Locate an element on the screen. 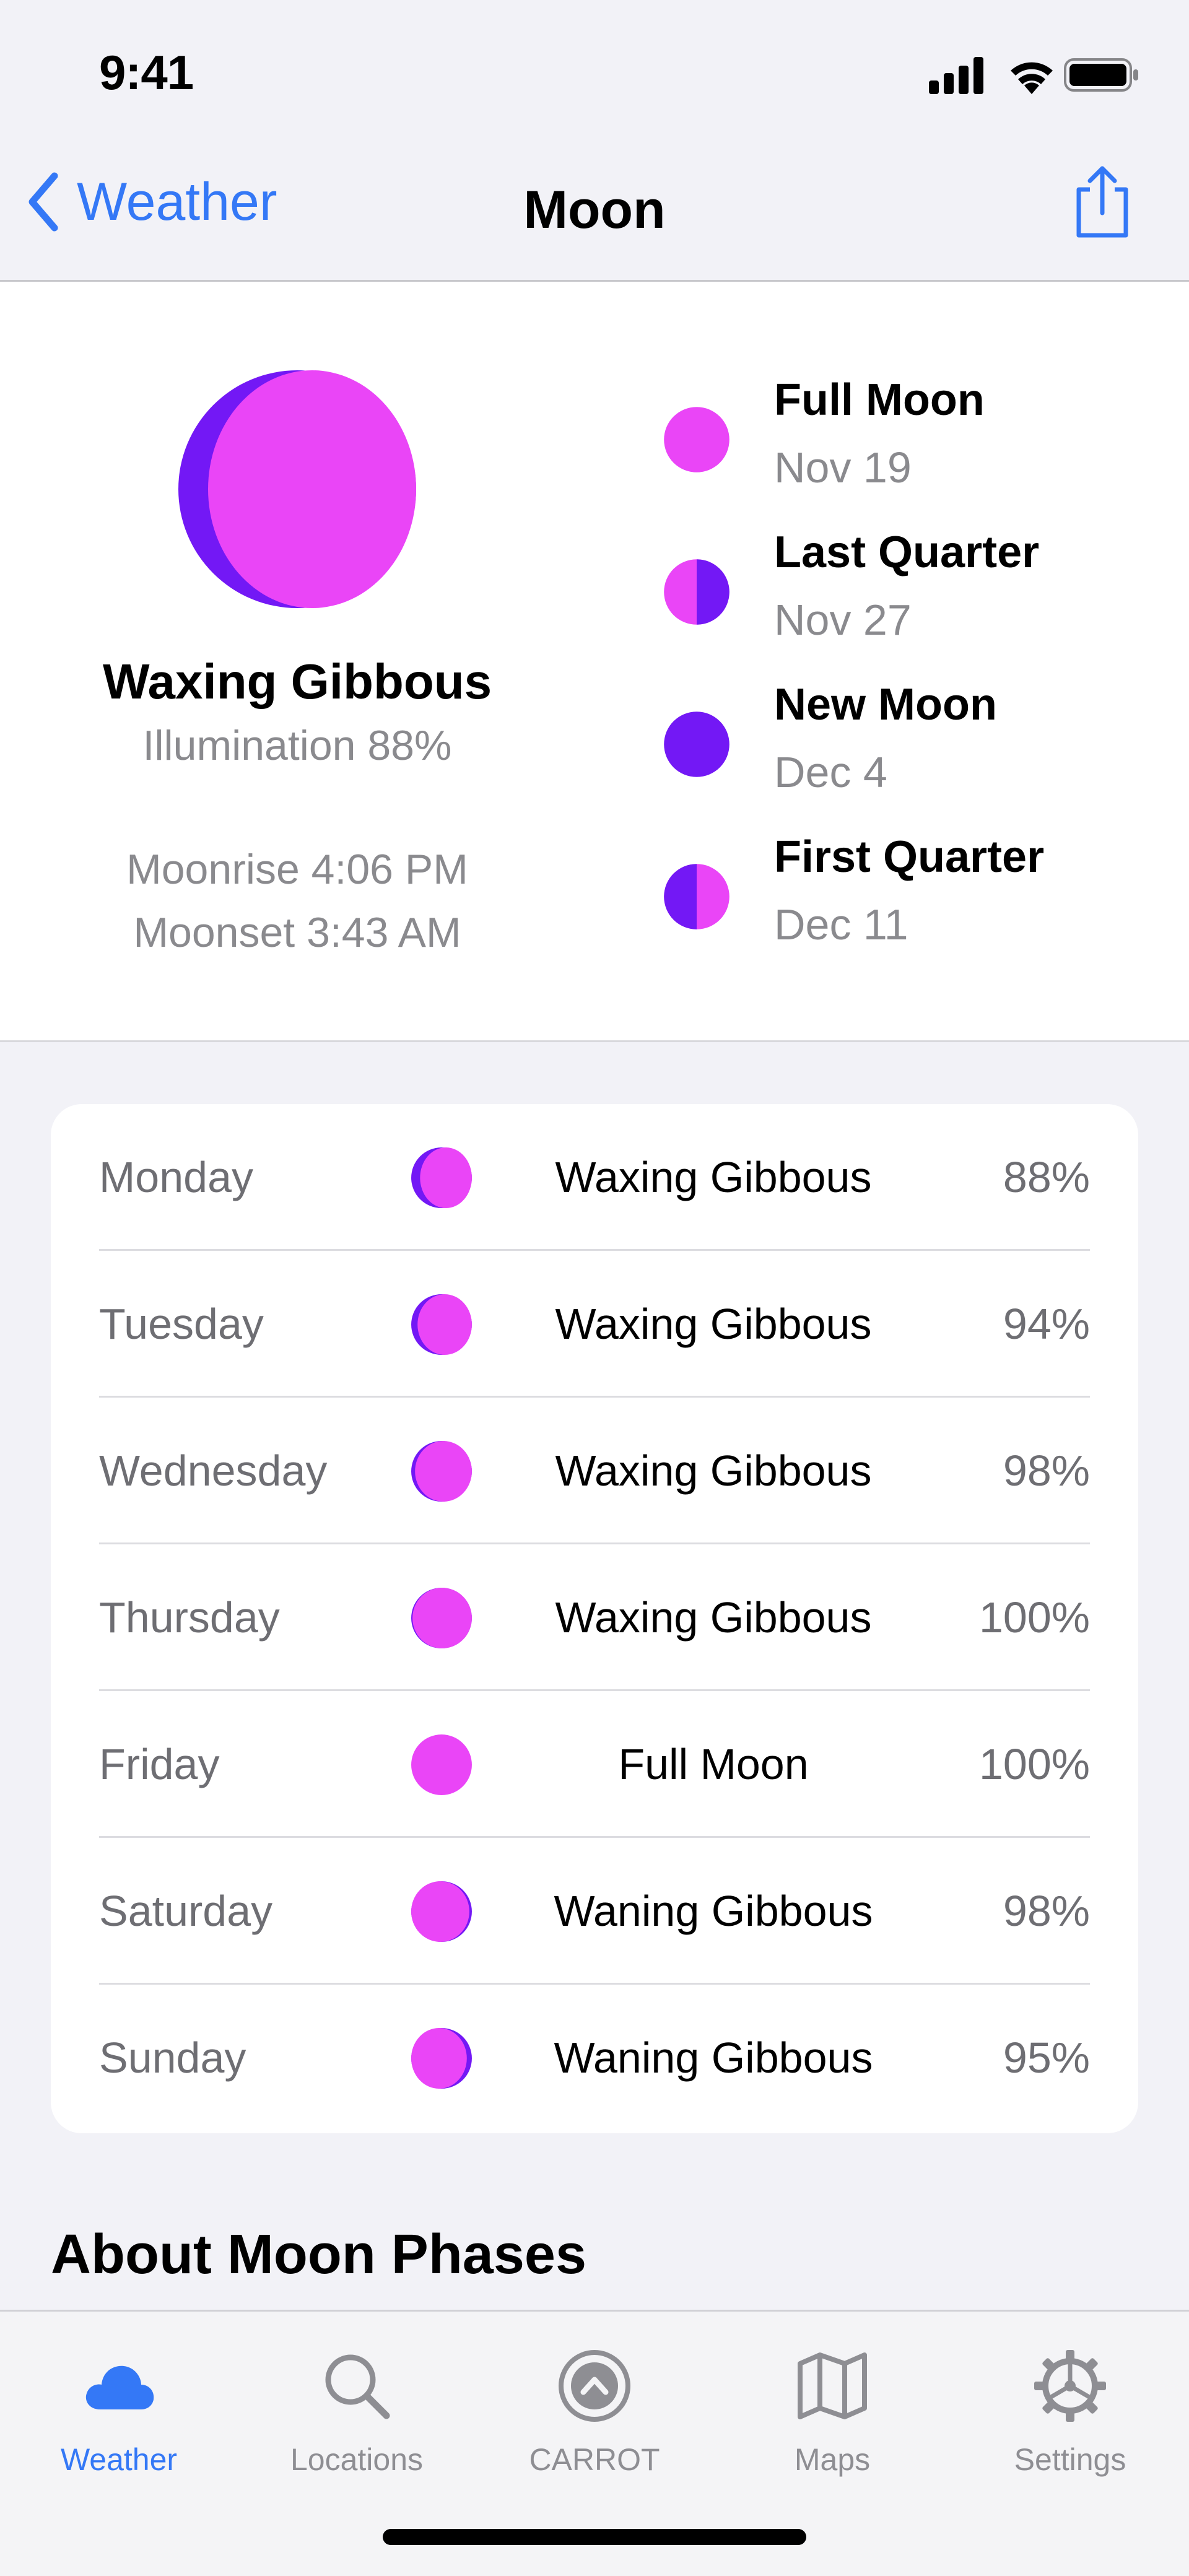  cellular-signal-icon is located at coordinates (956, 75).